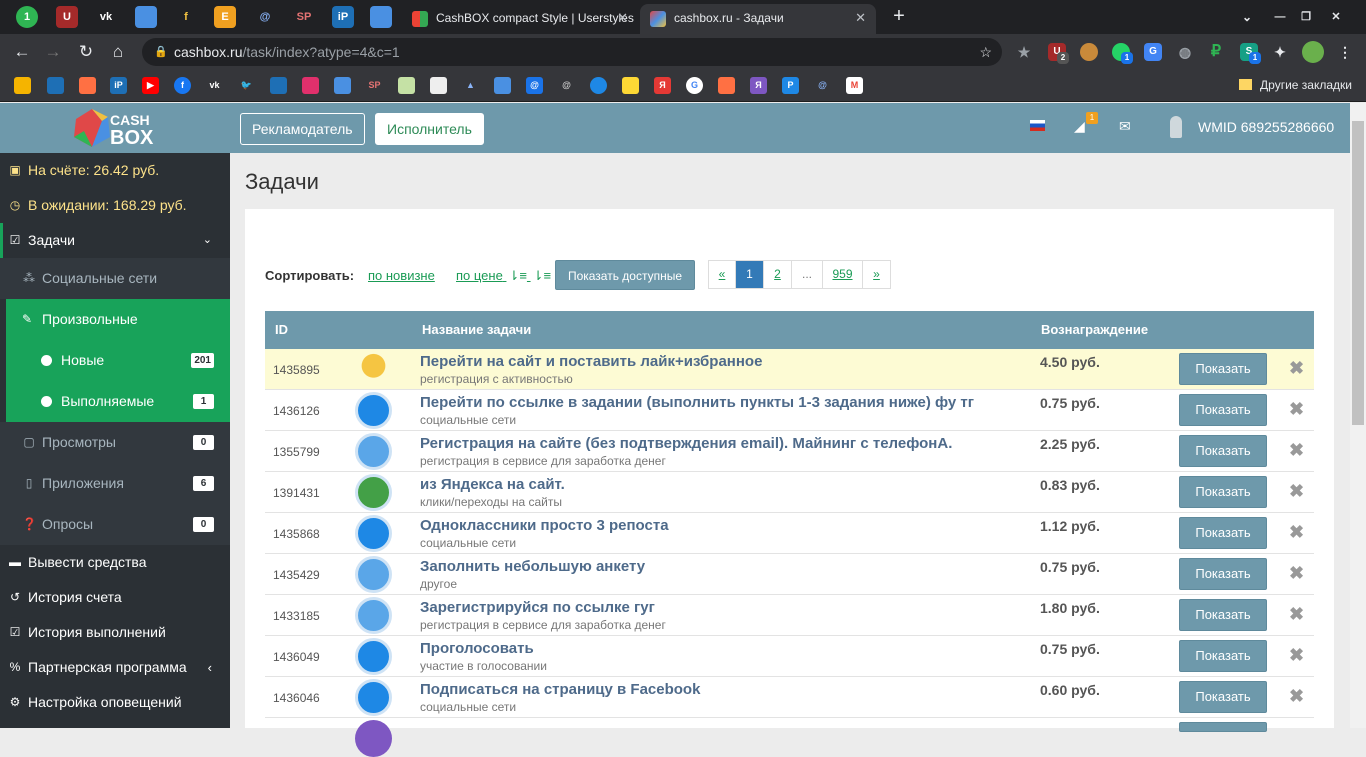 This screenshot has width=1366, height=757. What do you see at coordinates (27, 17) in the screenshot?
I see `pinned-tab-1: 1` at bounding box center [27, 17].